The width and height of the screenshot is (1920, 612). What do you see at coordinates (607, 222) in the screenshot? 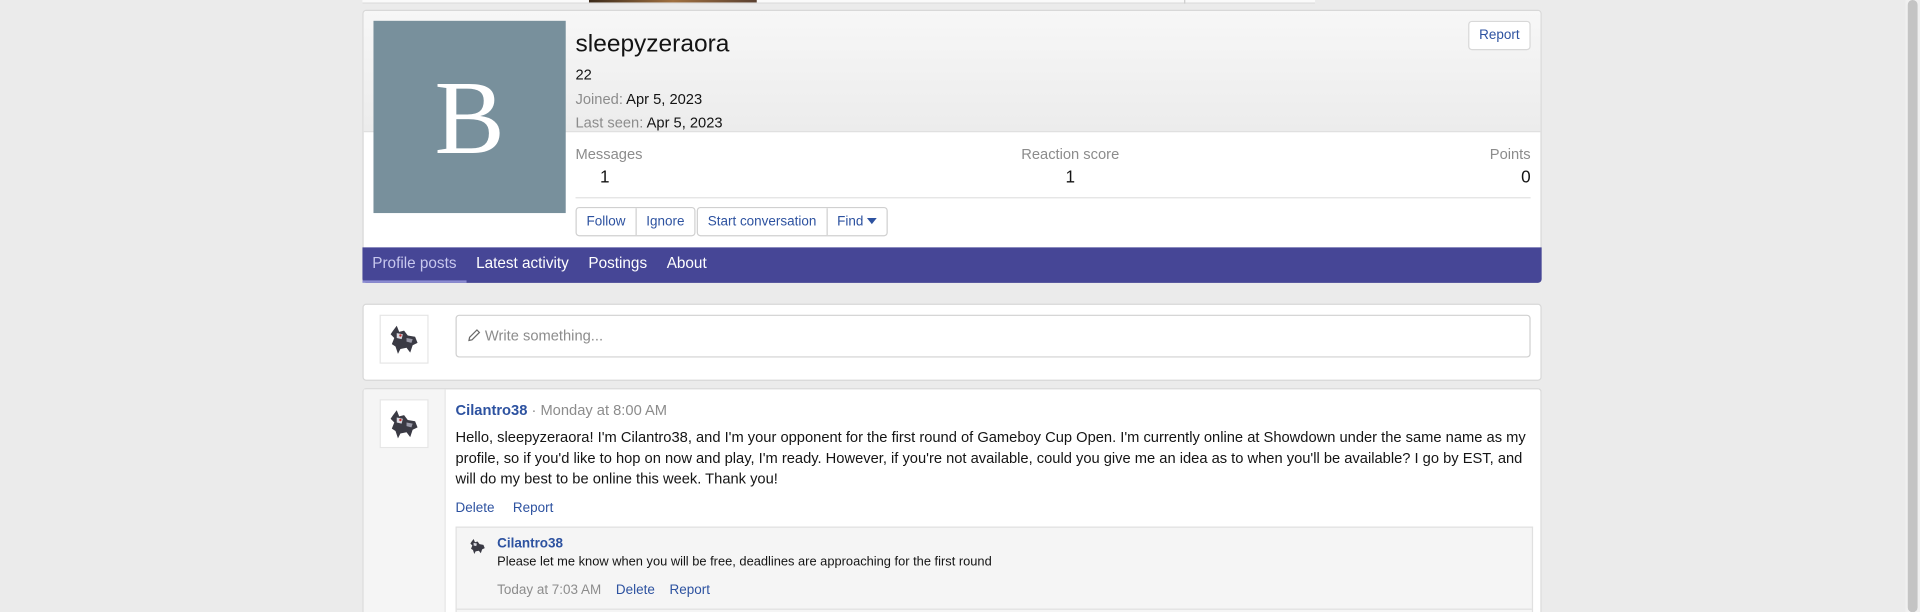
I see `follow-button: Follow` at bounding box center [607, 222].